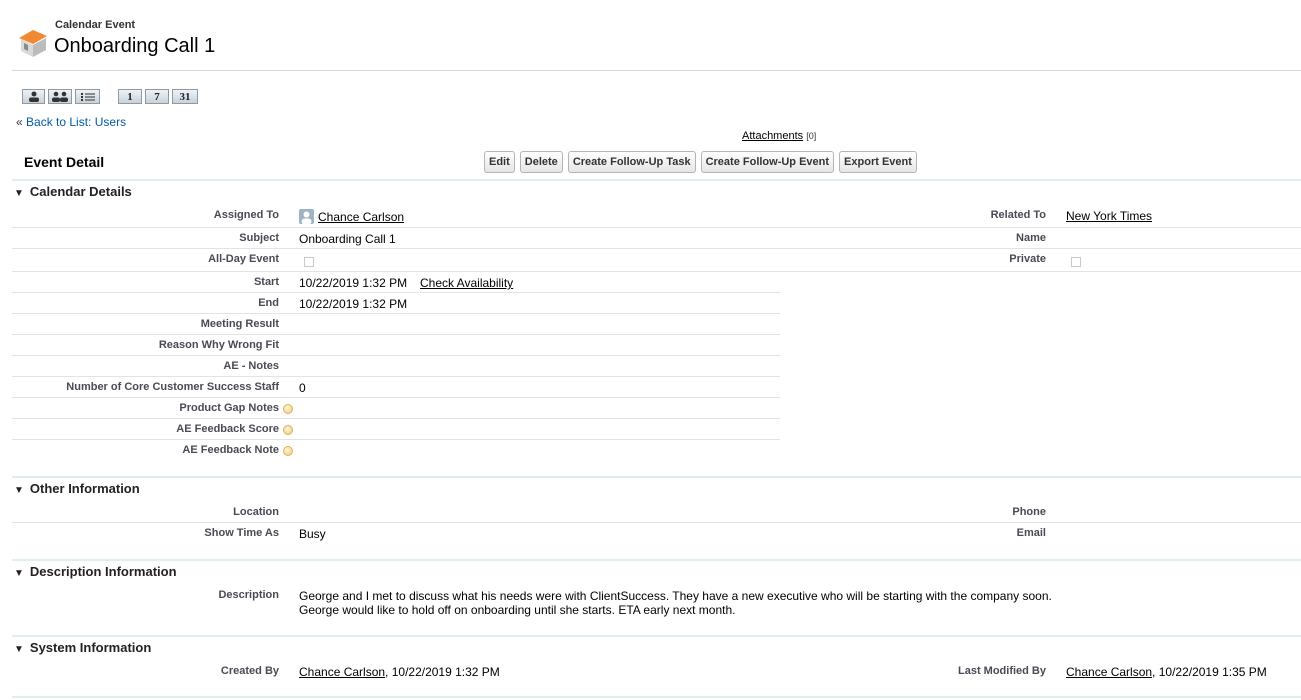 This screenshot has width=1301, height=700. Describe the element at coordinates (227, 429) in the screenshot. I see `ae-feedback-score-label: AE Feedback Score` at that location.